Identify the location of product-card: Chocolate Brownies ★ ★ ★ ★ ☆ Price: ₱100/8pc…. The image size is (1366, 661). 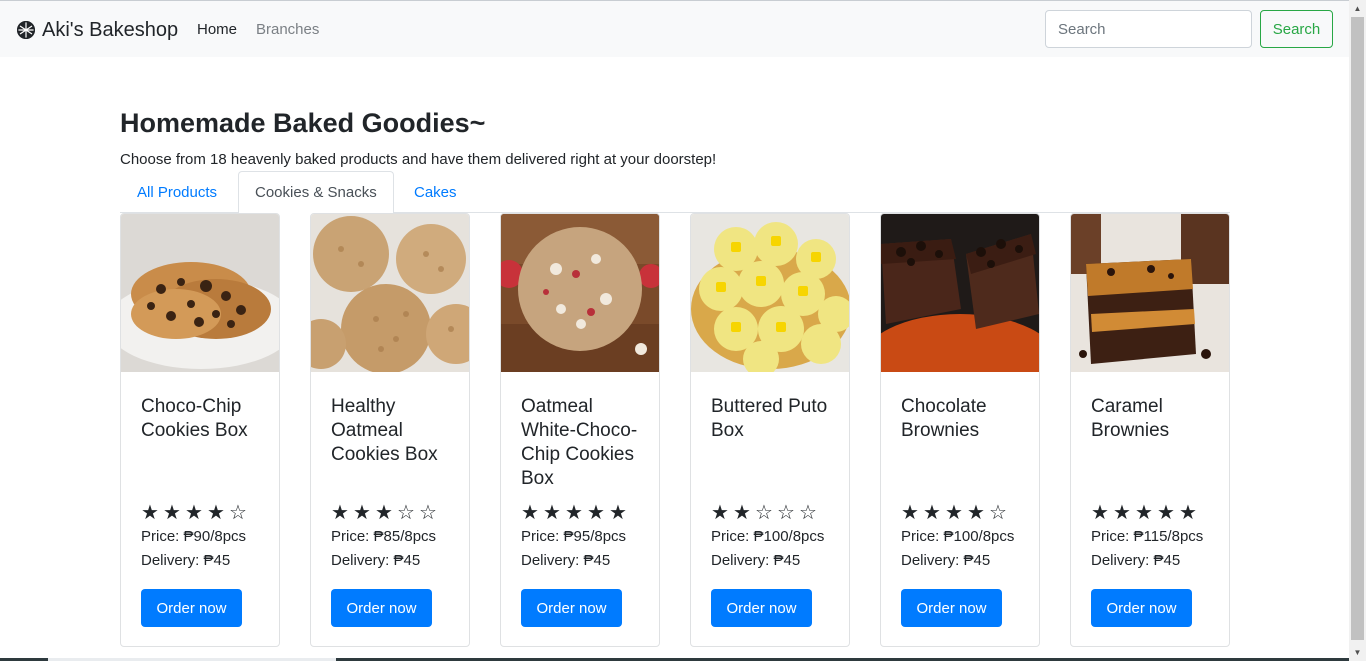
(960, 430).